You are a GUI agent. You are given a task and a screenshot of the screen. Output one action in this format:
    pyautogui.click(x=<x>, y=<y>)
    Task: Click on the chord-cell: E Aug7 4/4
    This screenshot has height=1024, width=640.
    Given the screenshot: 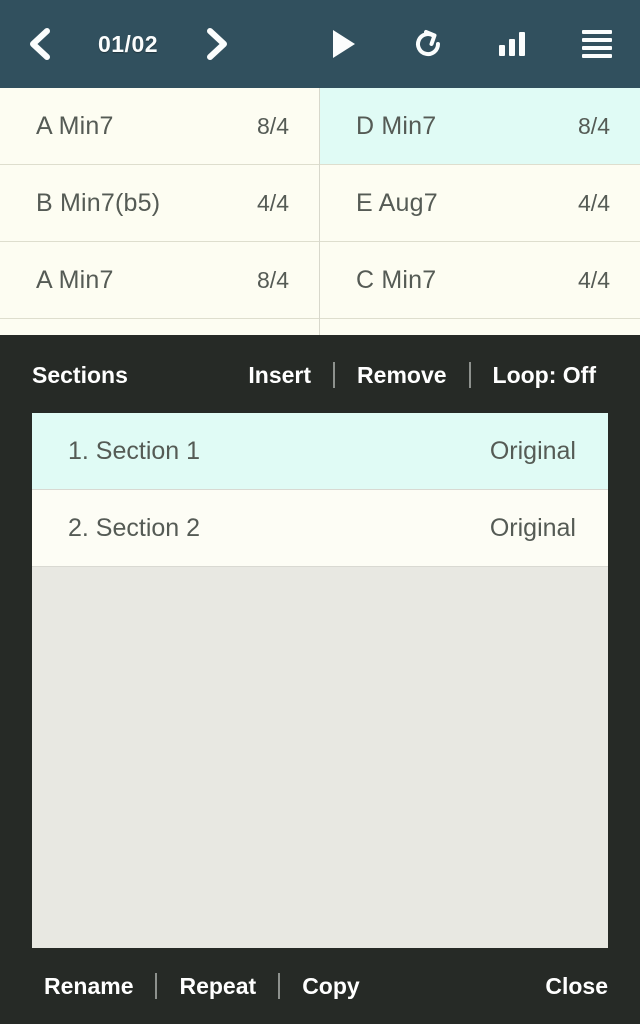 What is the action you would take?
    pyautogui.click(x=480, y=203)
    